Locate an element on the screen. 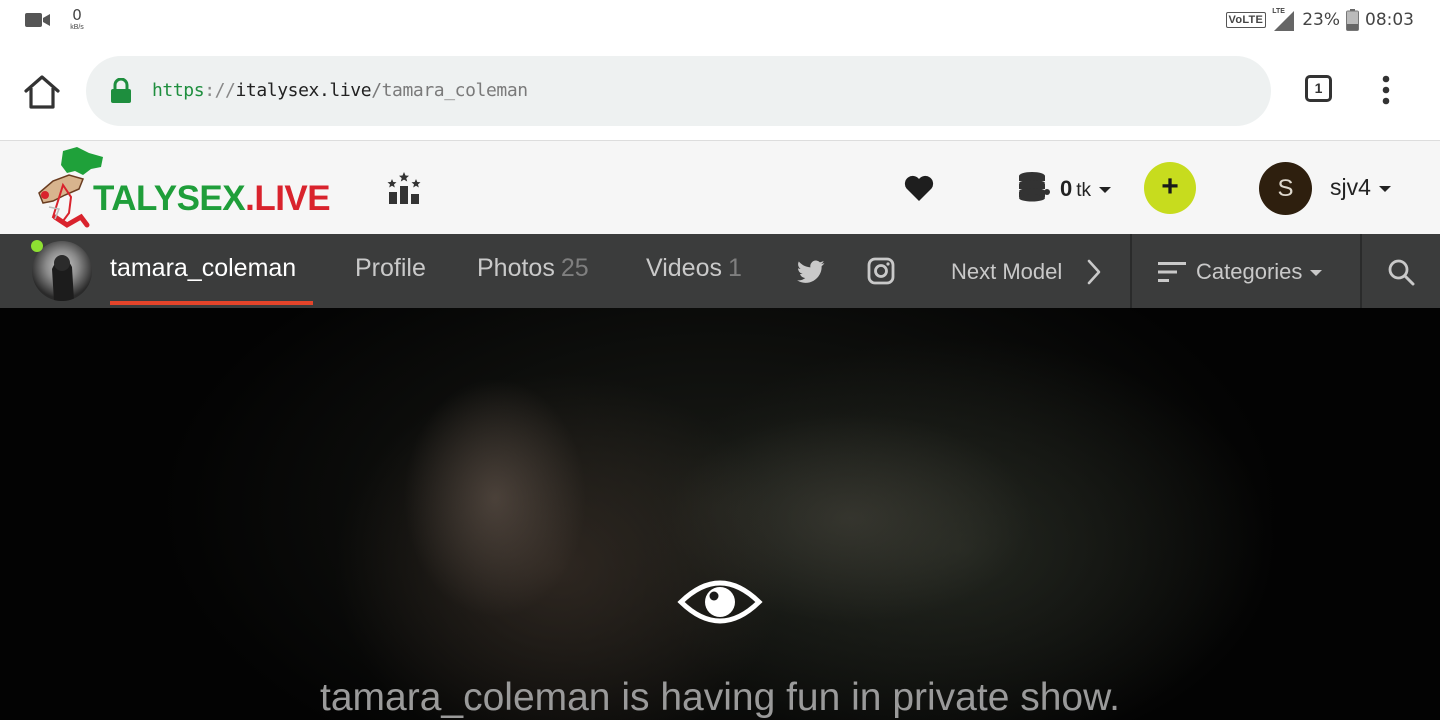  tab-videos-label: Videos is located at coordinates (684, 268).